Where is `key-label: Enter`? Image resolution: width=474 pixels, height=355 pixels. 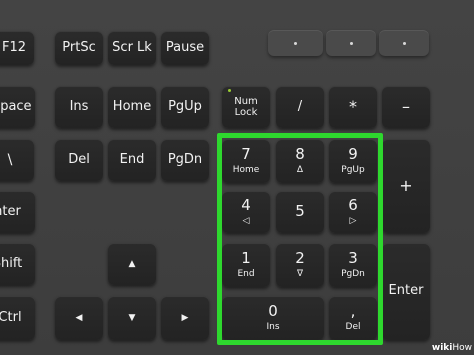
key-label: Enter is located at coordinates (406, 291).